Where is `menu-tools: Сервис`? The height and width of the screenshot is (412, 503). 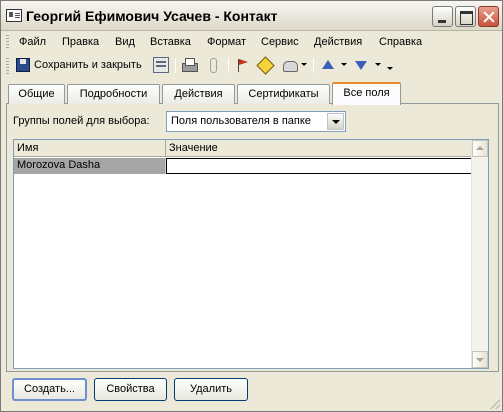
menu-tools: Сервис is located at coordinates (280, 42).